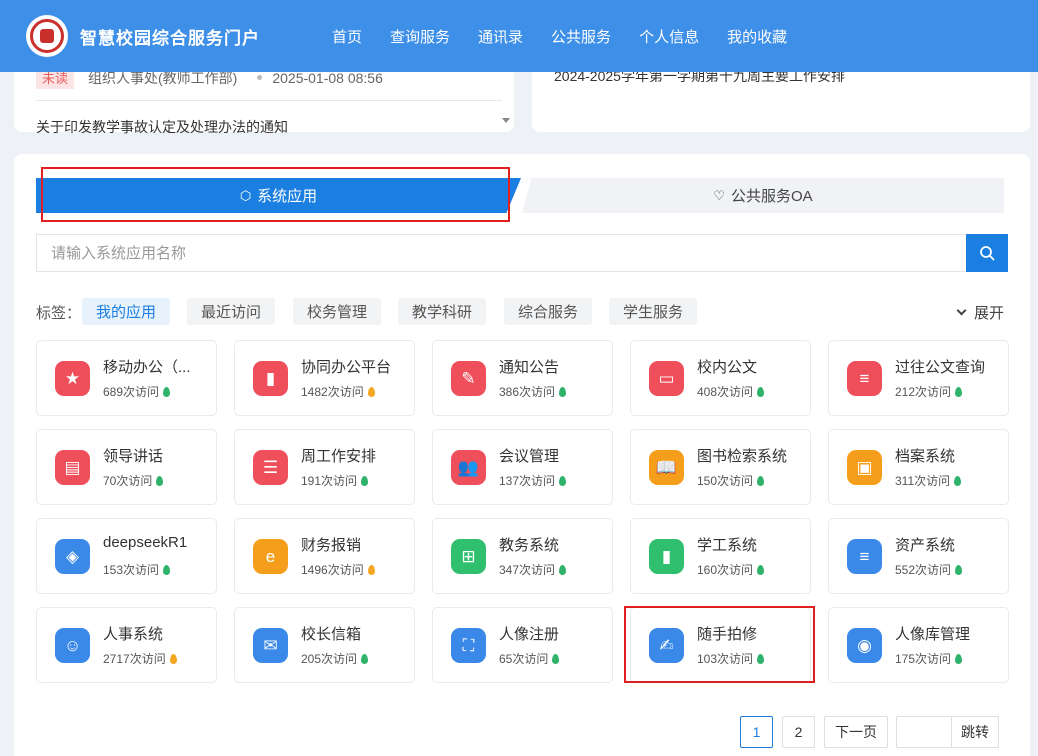  Describe the element at coordinates (757, 36) in the screenshot. I see `nav-favorites: 我的收藏` at that location.